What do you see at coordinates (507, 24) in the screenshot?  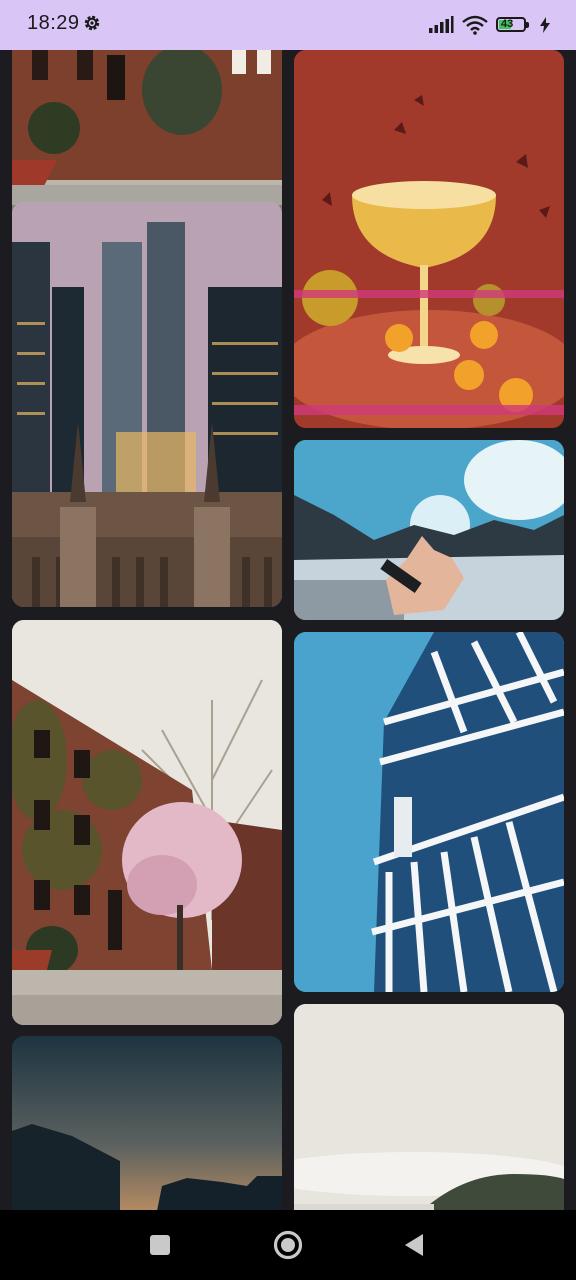 I see `battery-percent: 43` at bounding box center [507, 24].